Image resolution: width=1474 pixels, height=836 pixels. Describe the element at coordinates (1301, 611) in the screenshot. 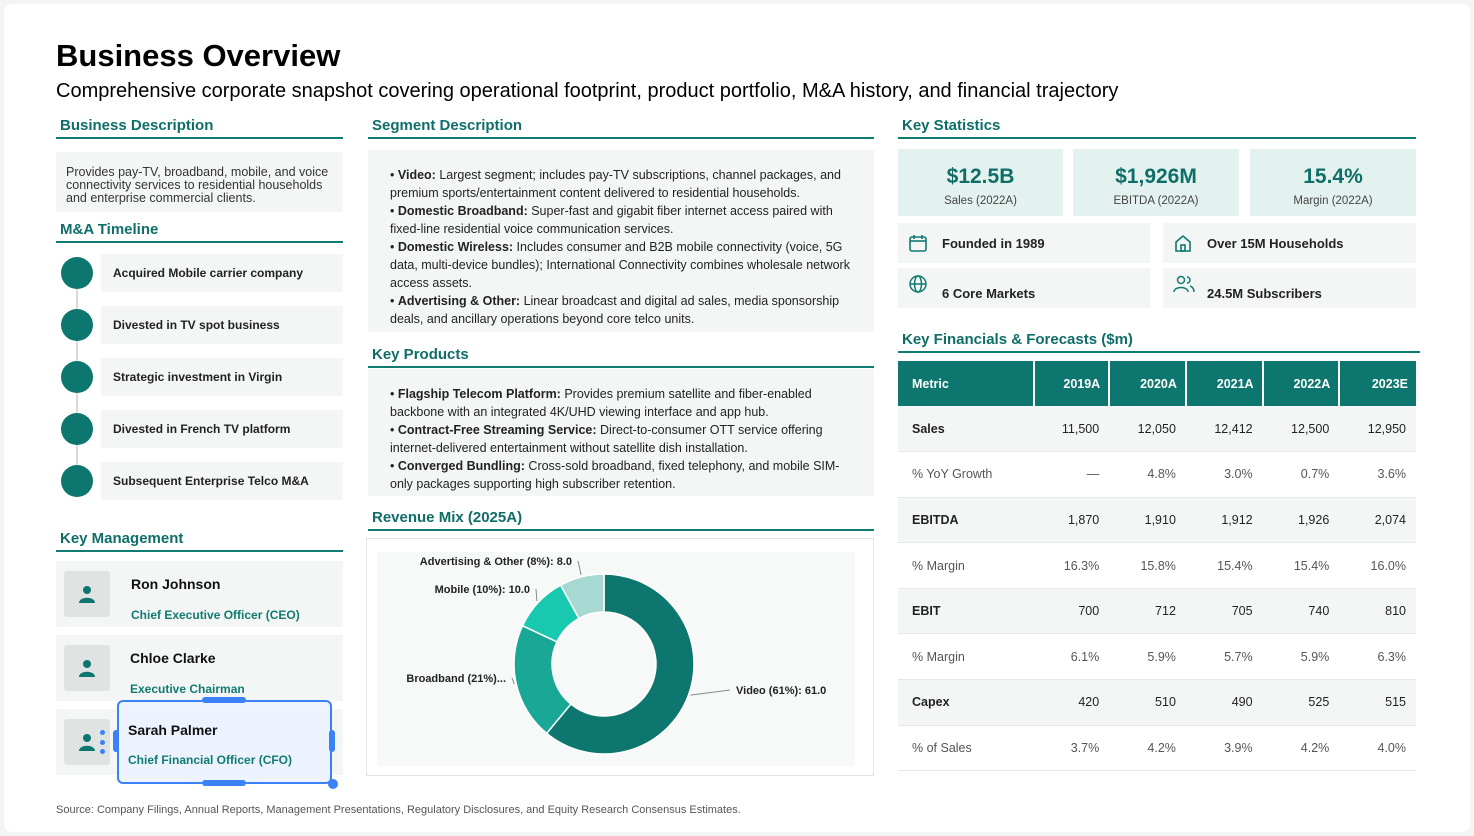

I see `table-cell: 740` at that location.